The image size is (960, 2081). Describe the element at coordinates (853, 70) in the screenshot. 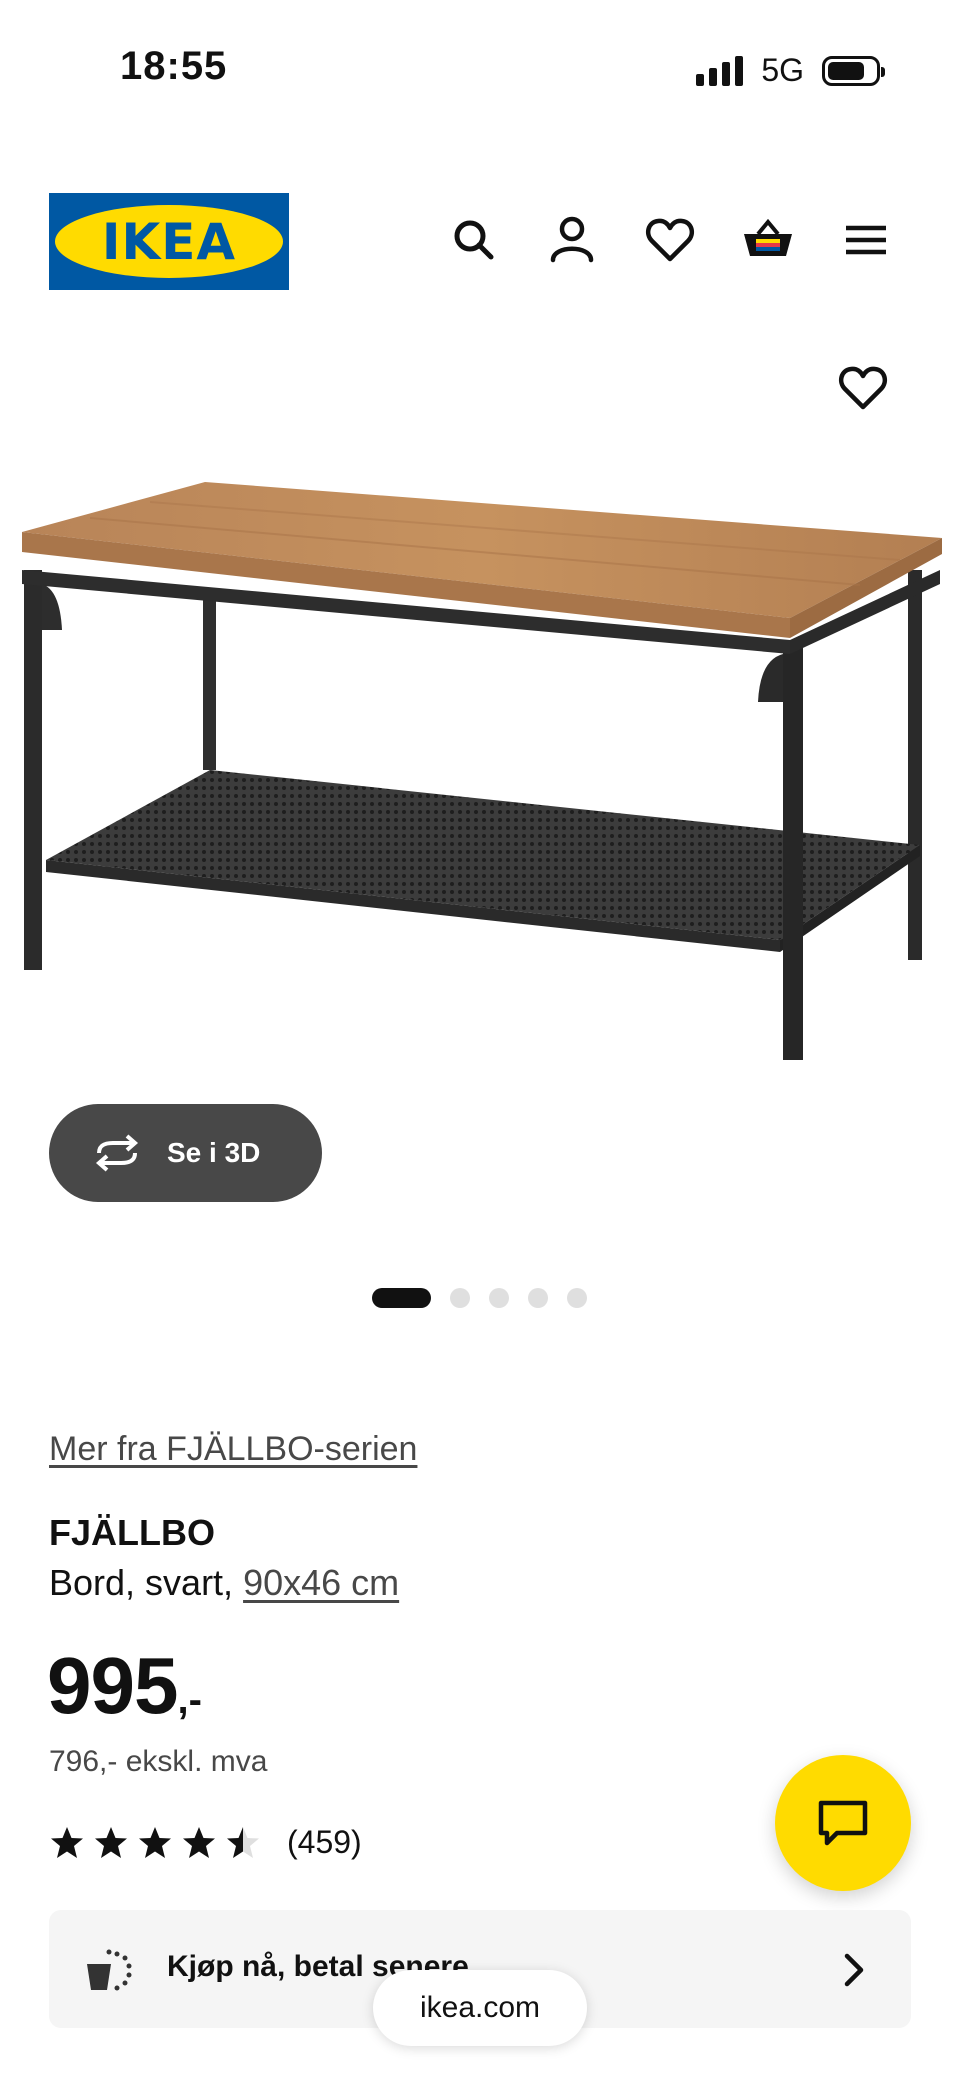

I see `battery-icon` at that location.